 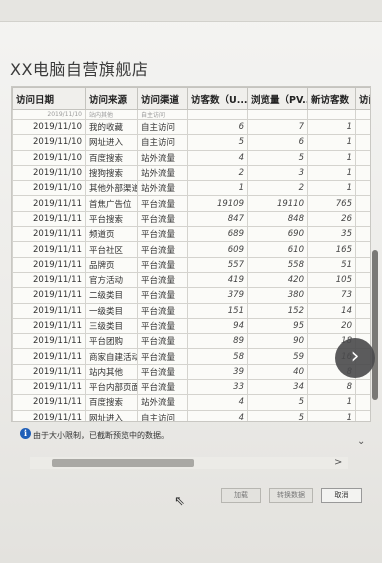 I want to click on table-row: 2019/11/11 首焦广告位 平台流量 19109 19110 765, so click(x=191, y=203).